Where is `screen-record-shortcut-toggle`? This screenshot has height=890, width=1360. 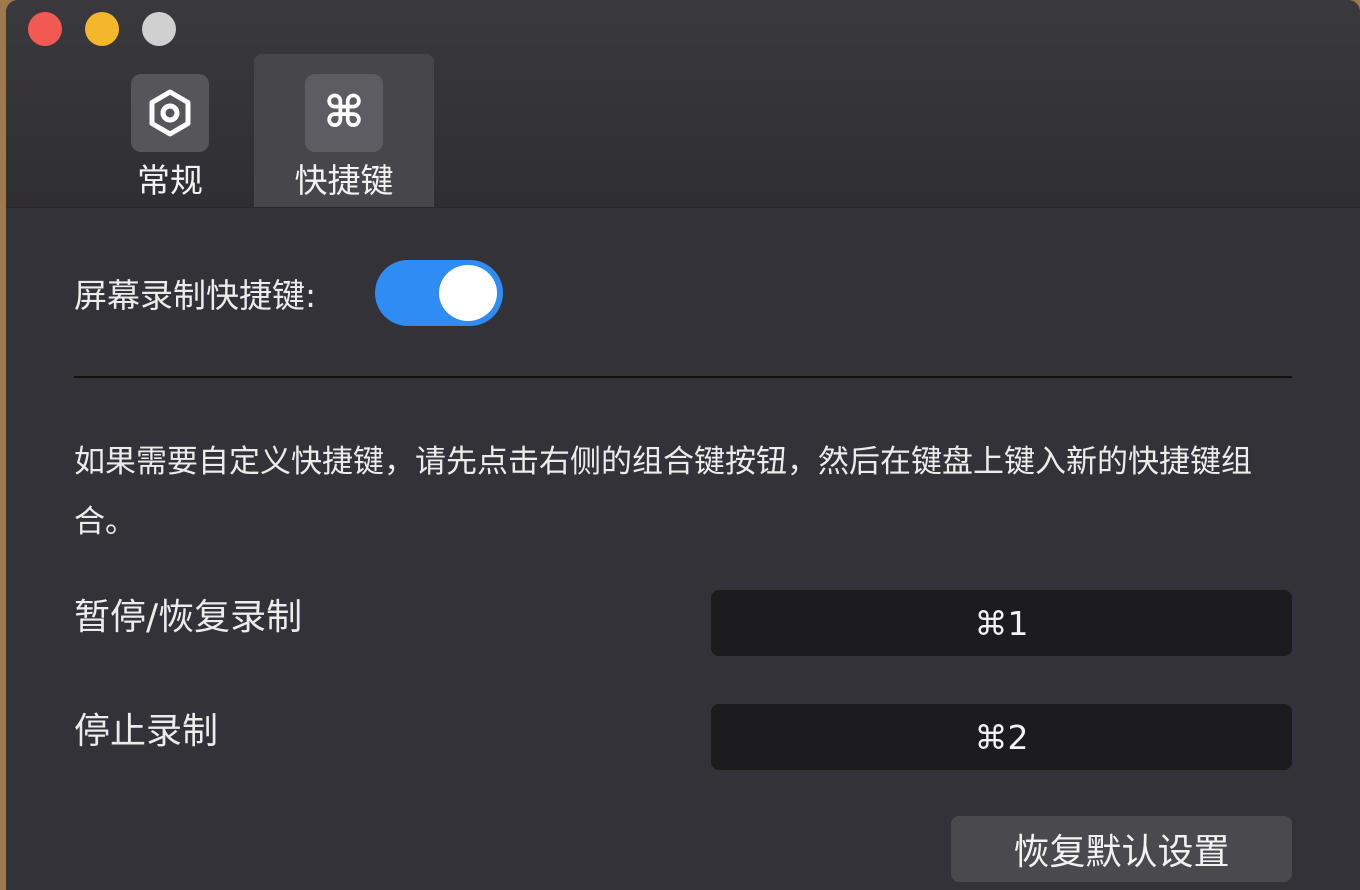 screen-record-shortcut-toggle is located at coordinates (439, 293).